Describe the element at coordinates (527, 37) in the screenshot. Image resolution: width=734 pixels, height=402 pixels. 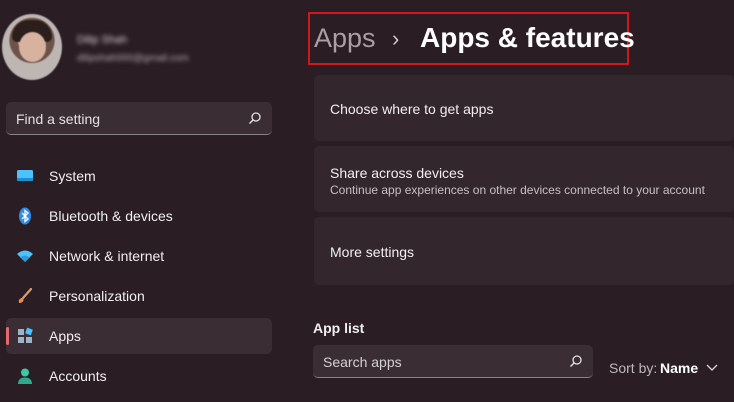
I see `page-title: Apps & features` at that location.